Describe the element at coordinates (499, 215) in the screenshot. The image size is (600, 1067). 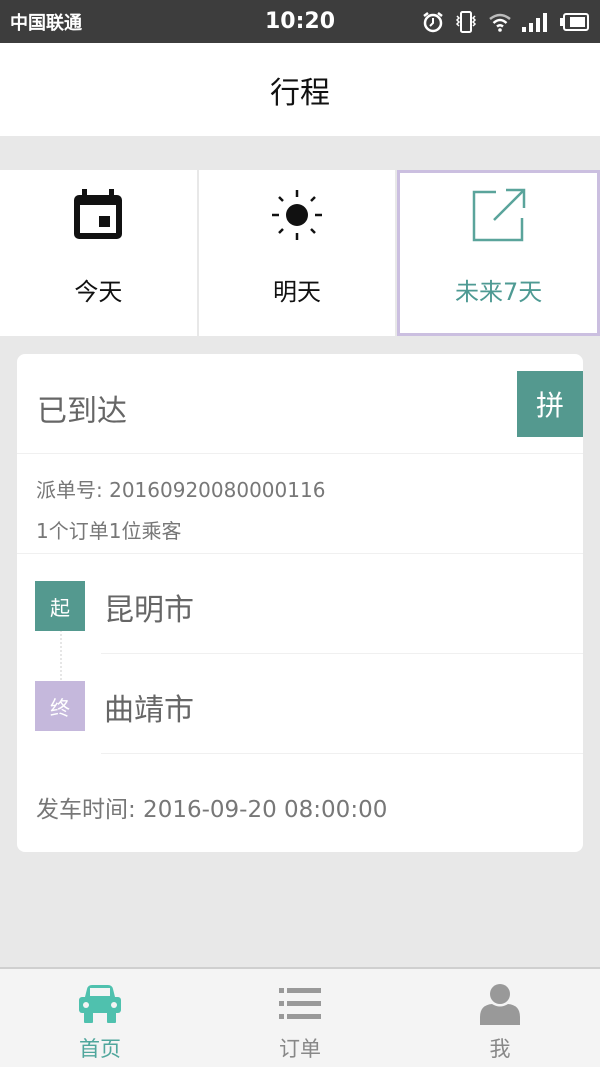
I see `external-link-icon` at that location.